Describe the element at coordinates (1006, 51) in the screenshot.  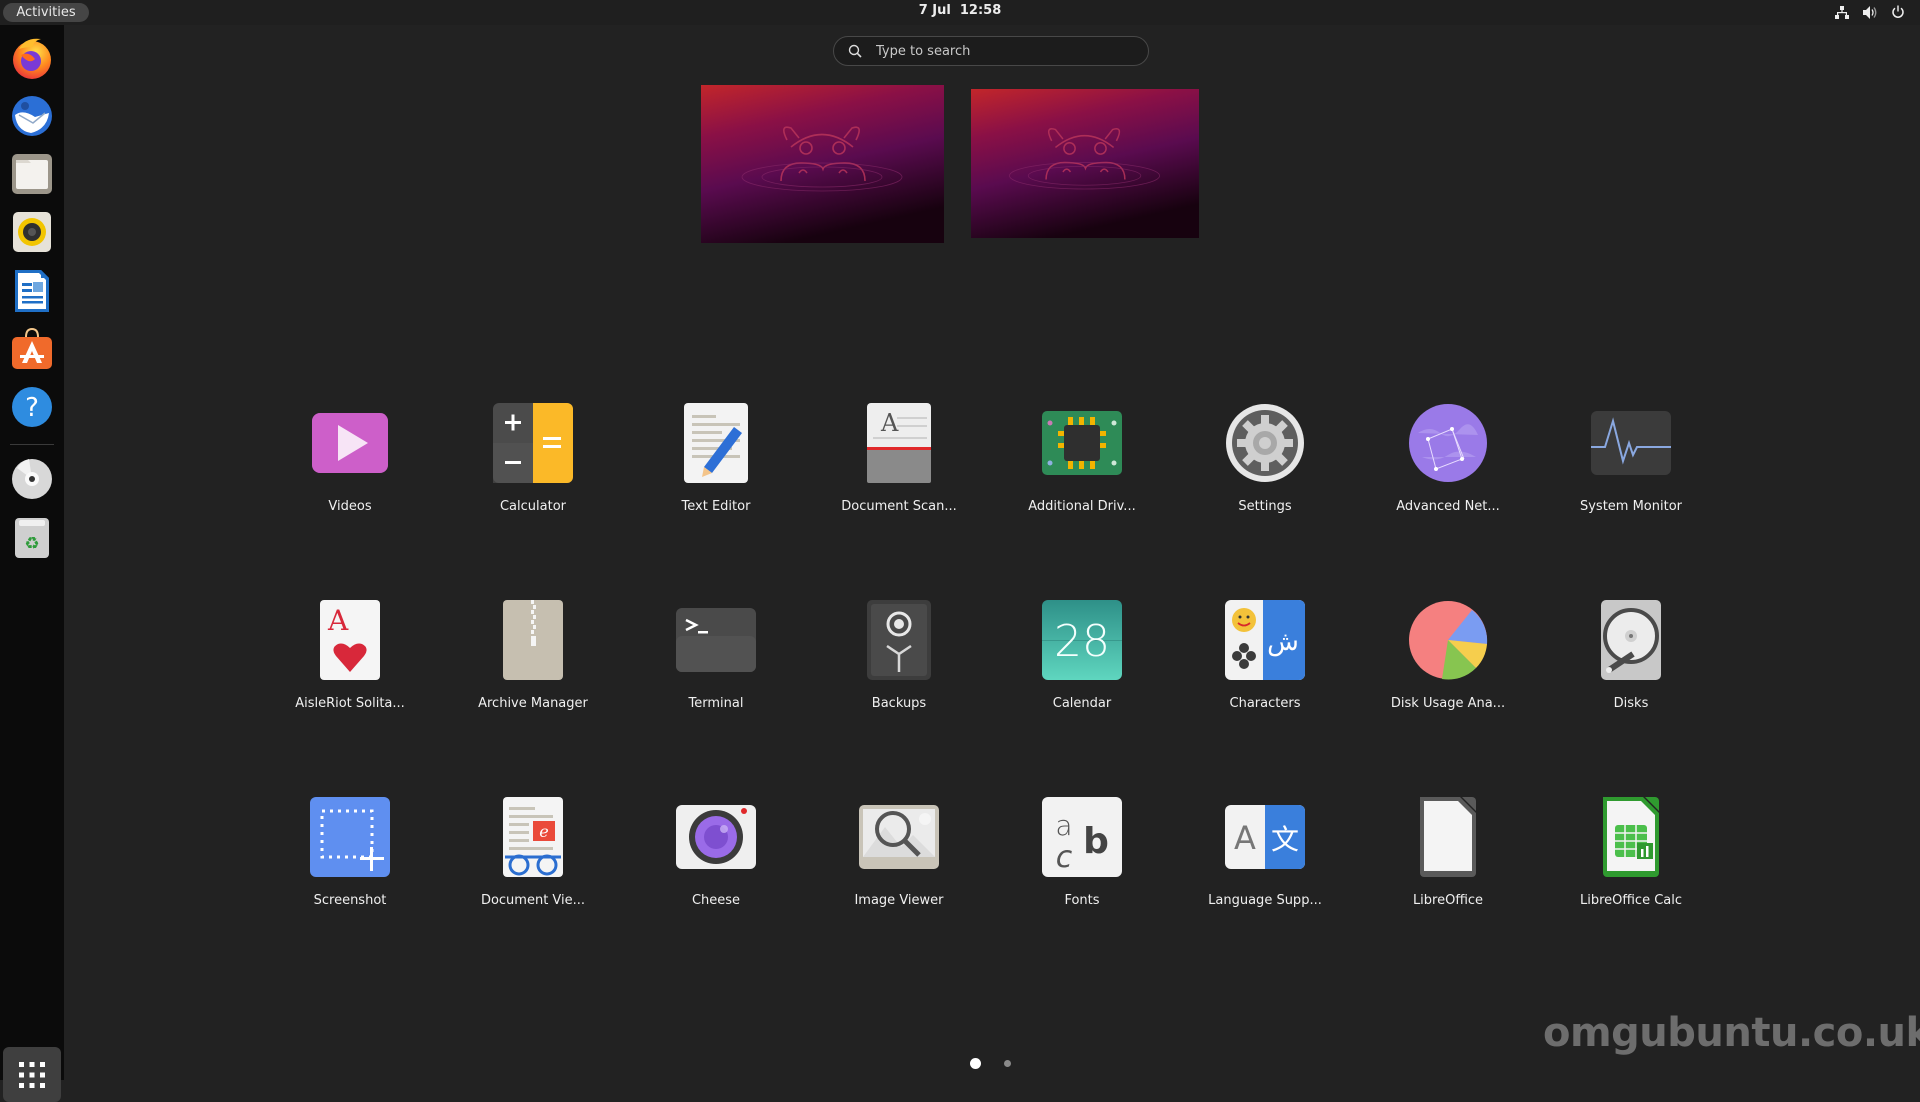
I see `search-input` at that location.